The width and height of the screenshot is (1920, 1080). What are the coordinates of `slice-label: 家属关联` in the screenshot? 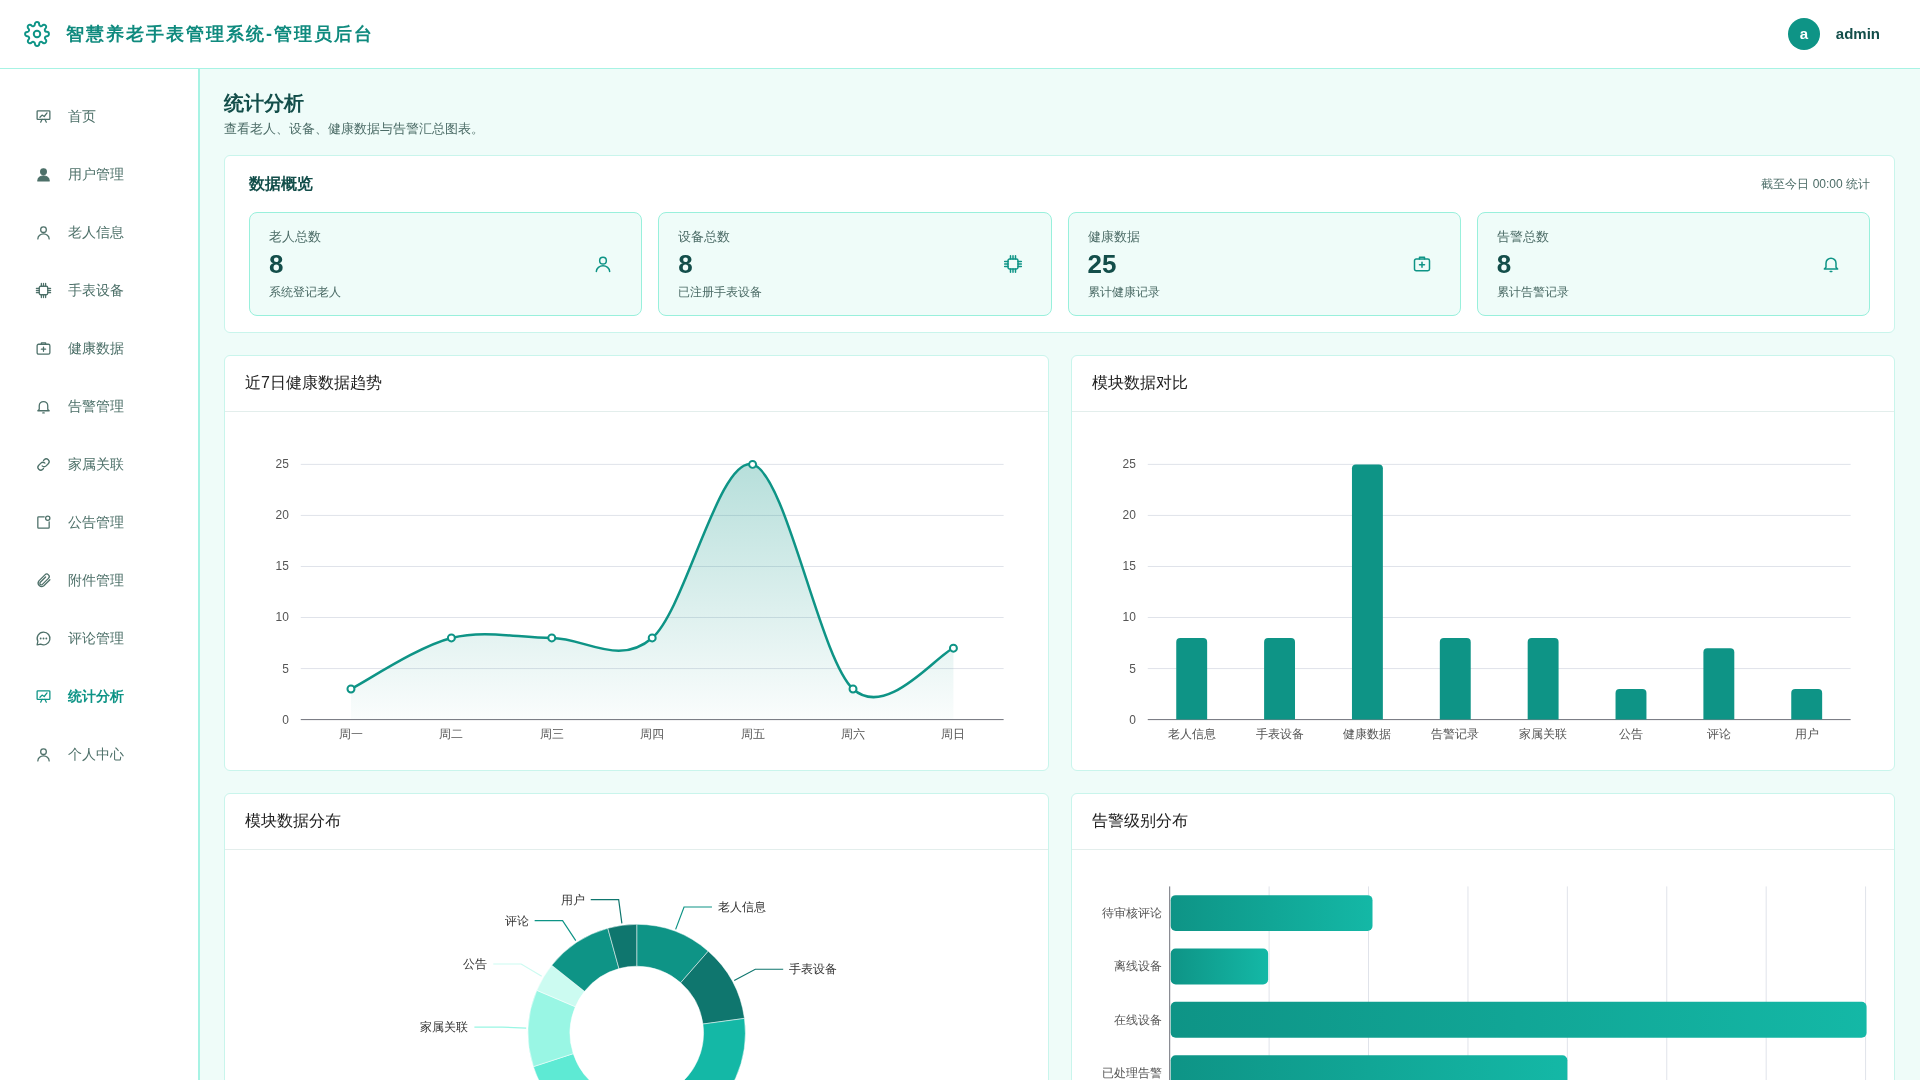 It's located at (444, 1026).